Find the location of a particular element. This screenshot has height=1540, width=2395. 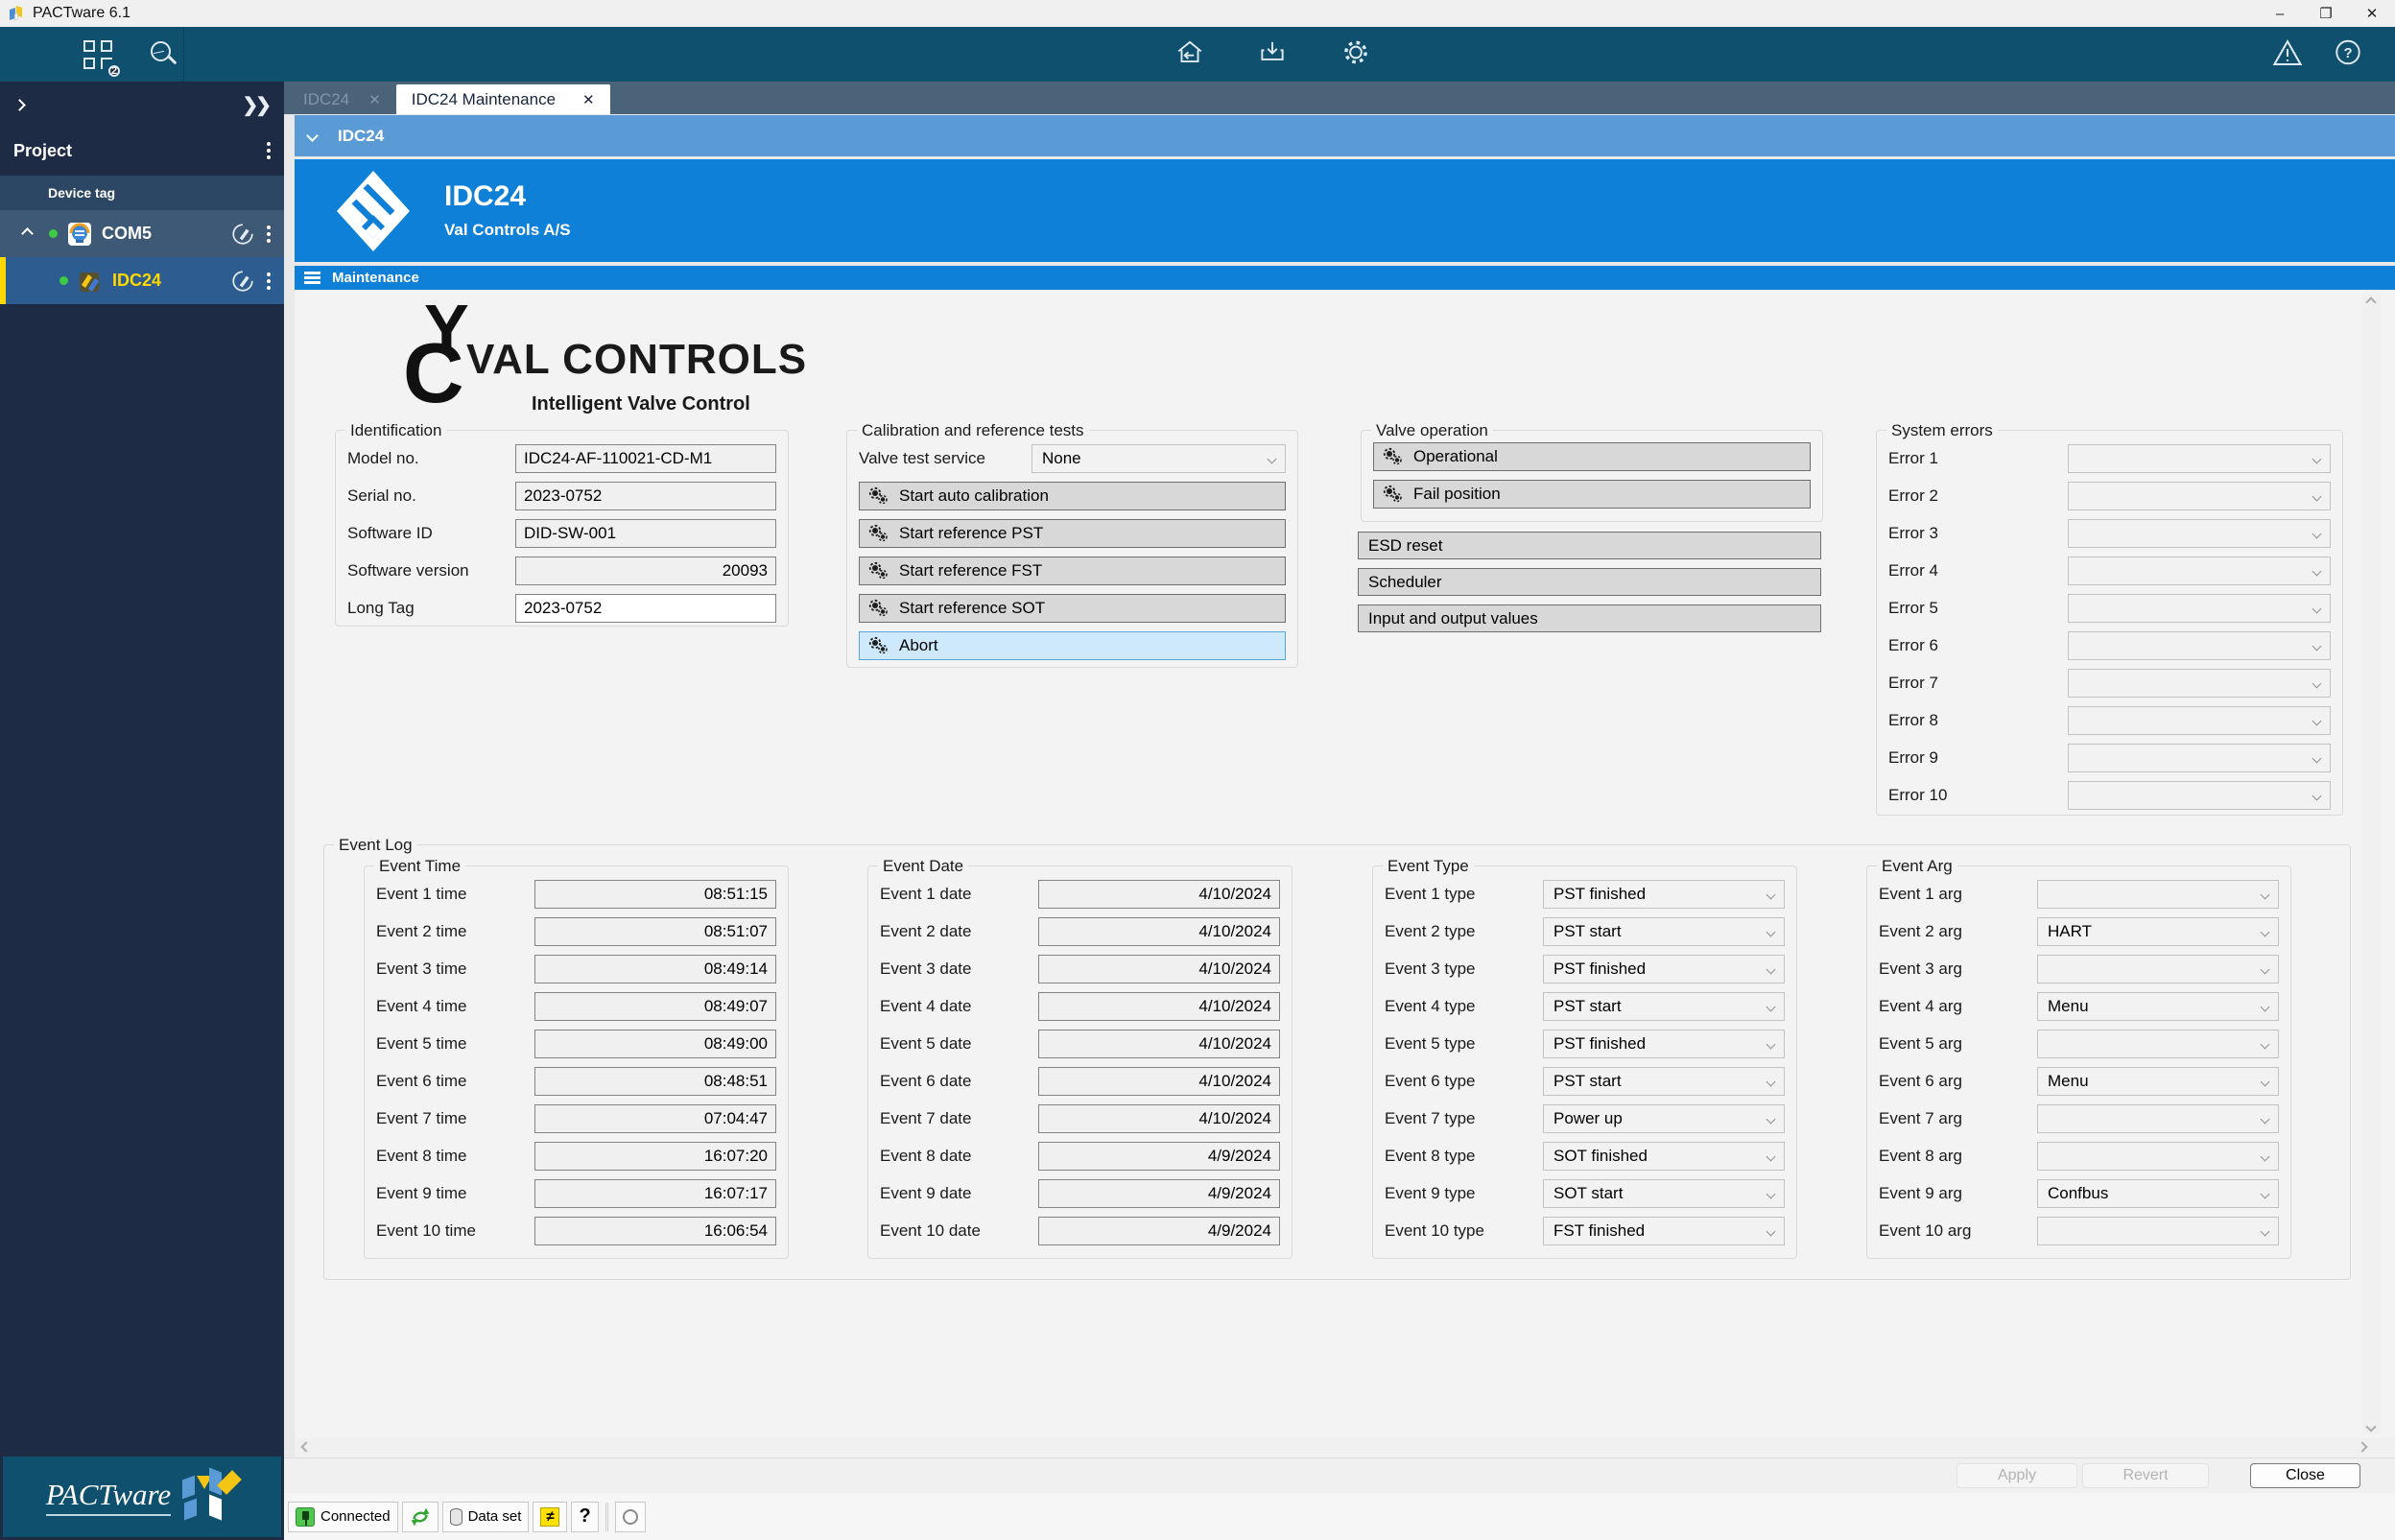

start-reference-fst-button: Start reference FST is located at coordinates (1072, 571).